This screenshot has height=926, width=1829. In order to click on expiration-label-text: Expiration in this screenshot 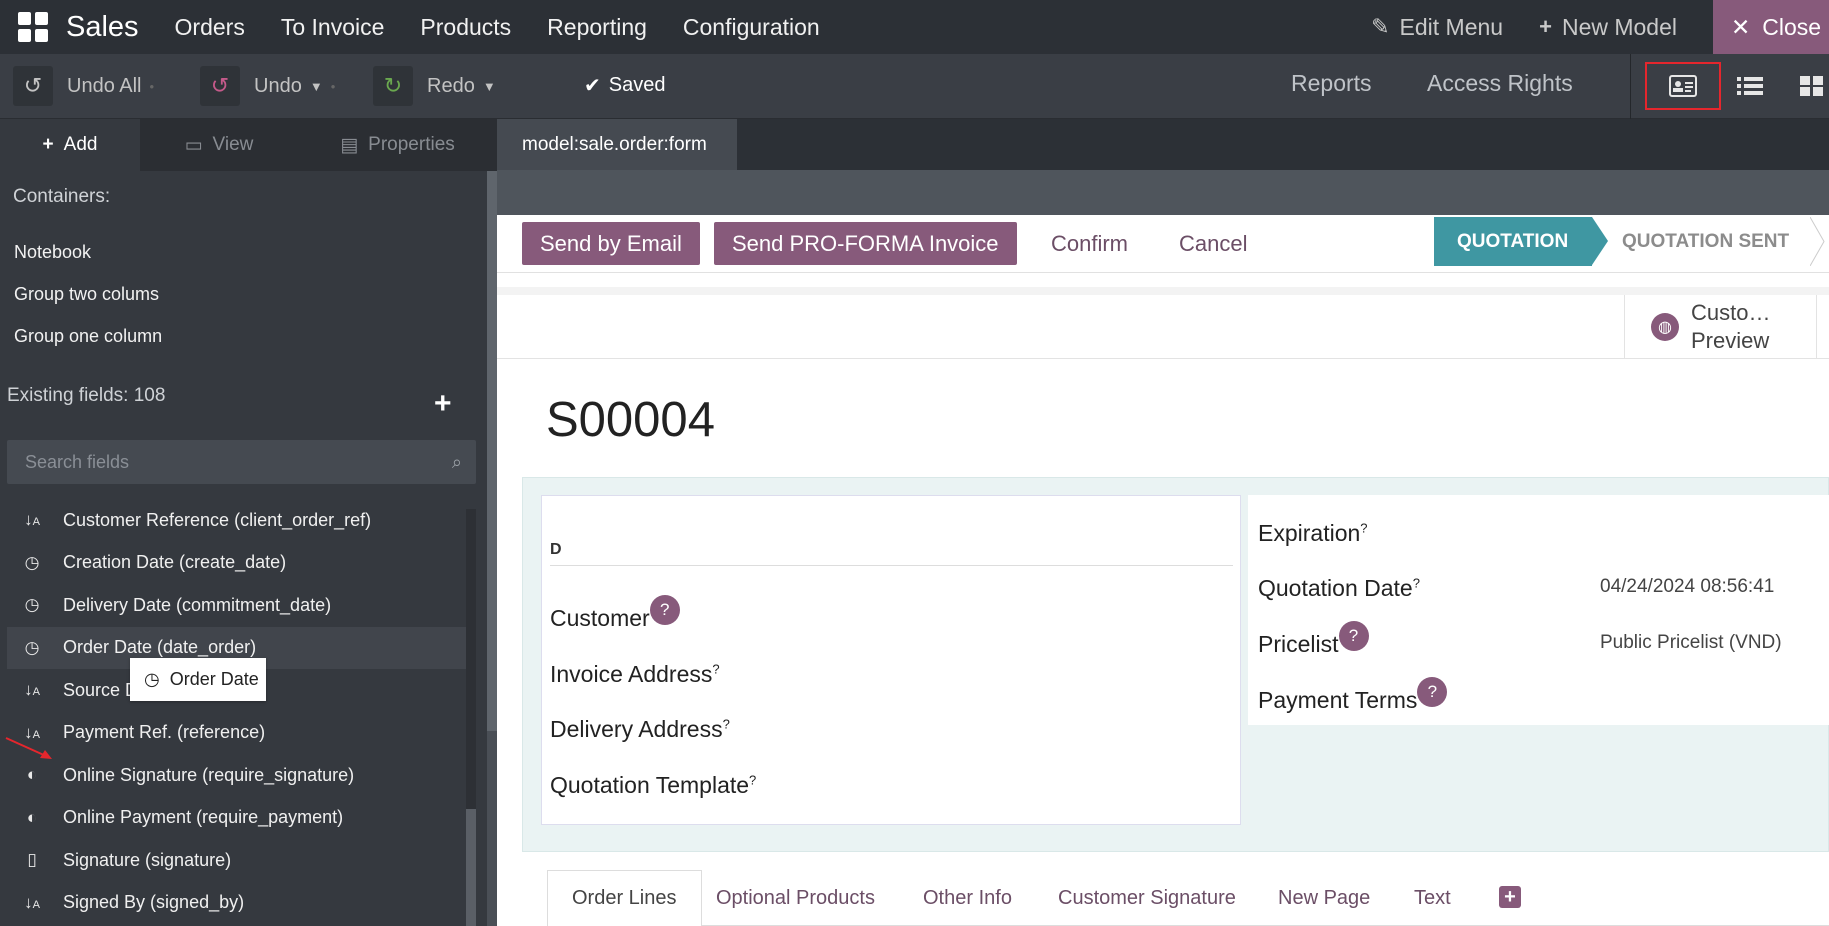, I will do `click(1309, 533)`.